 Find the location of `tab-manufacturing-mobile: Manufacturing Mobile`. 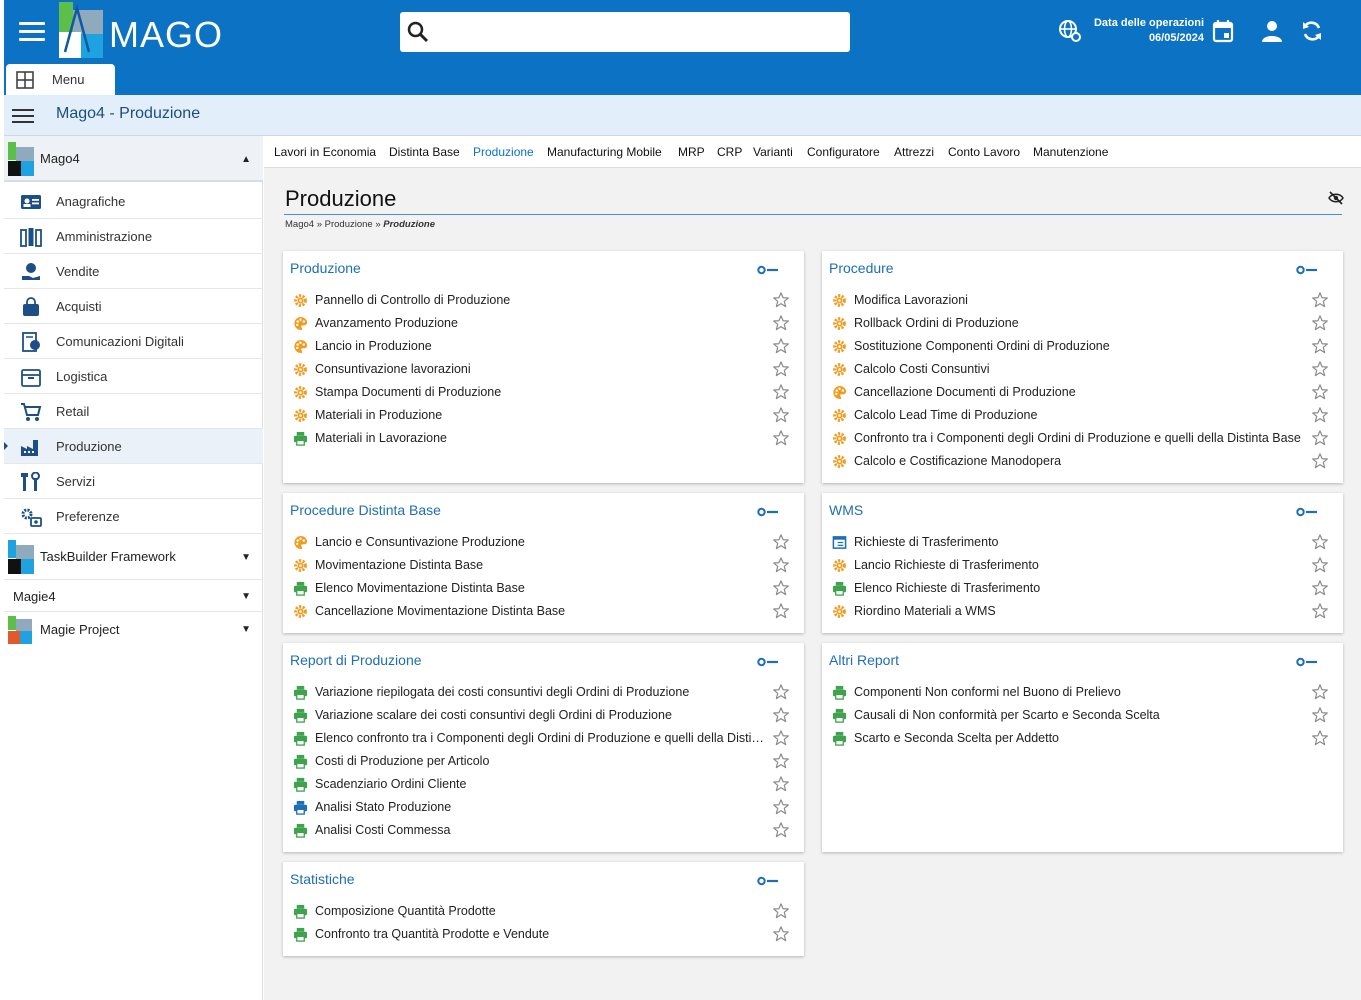

tab-manufacturing-mobile: Manufacturing Mobile is located at coordinates (604, 152).